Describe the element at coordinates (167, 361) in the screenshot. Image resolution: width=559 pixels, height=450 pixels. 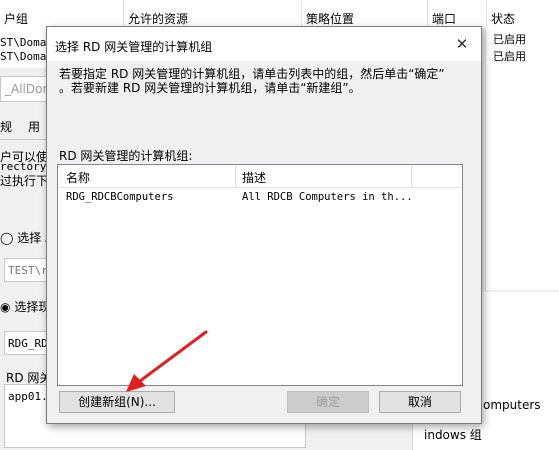
I see `red-arrow-annotation` at that location.